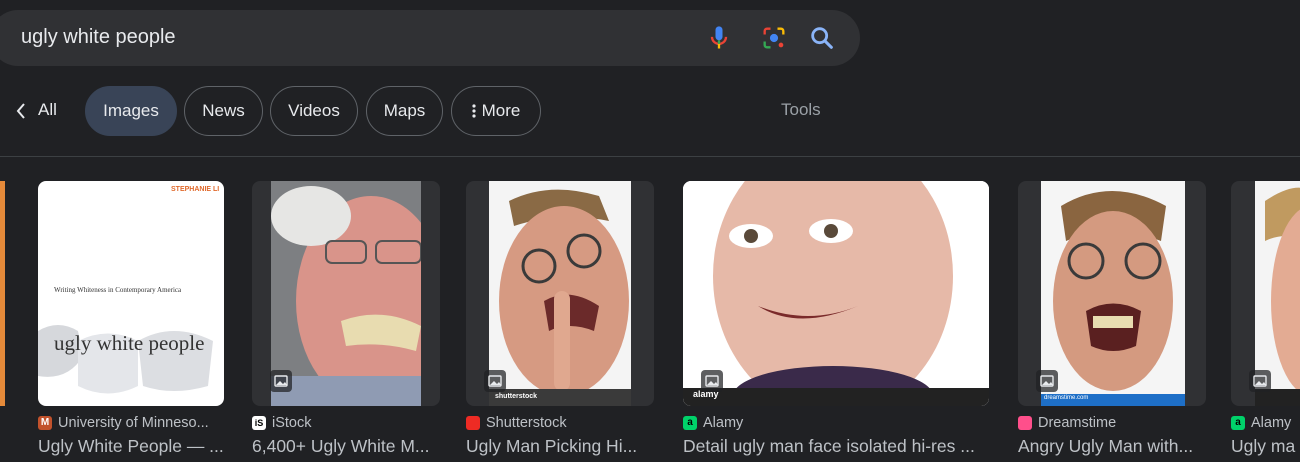 The width and height of the screenshot is (1300, 462). What do you see at coordinates (501, 110) in the screenshot?
I see `tab-more-label: More` at bounding box center [501, 110].